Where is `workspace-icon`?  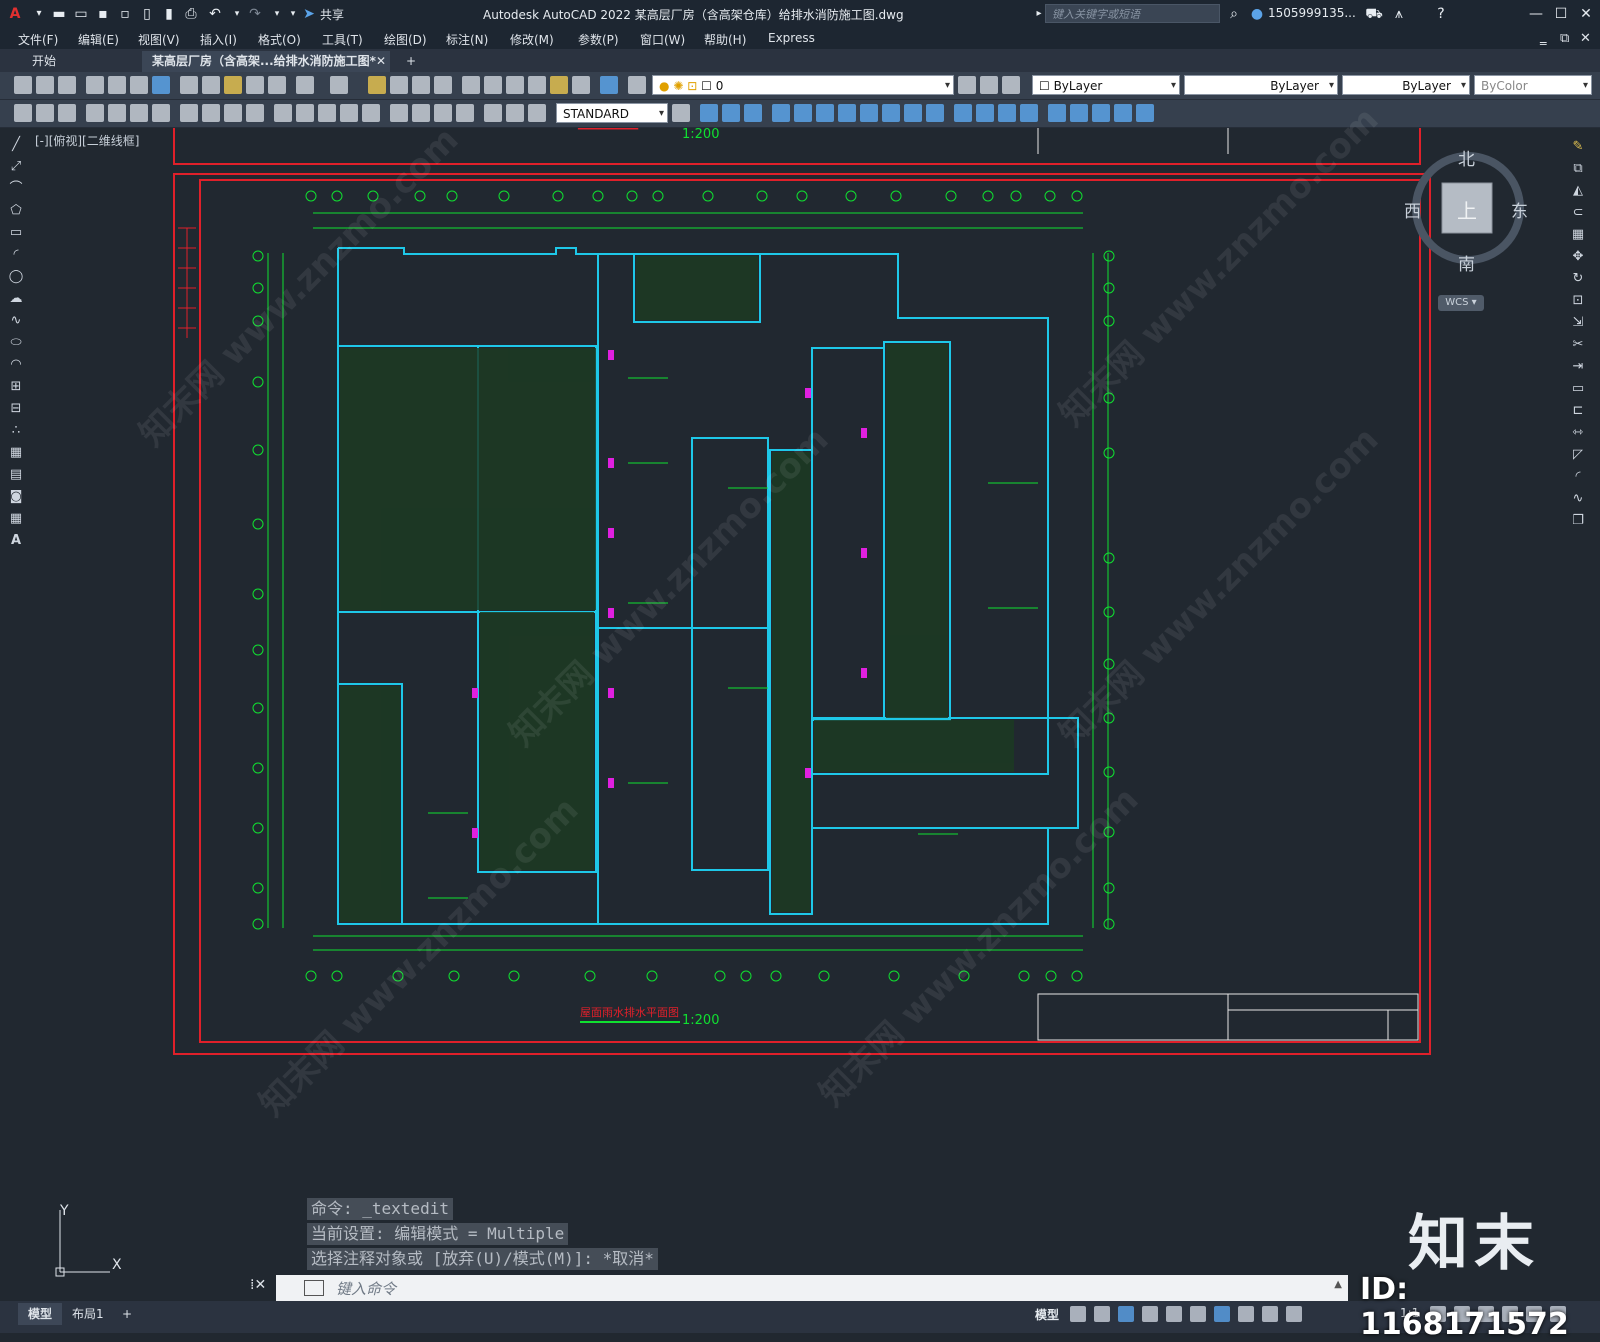 workspace-icon is located at coordinates (23, 113).